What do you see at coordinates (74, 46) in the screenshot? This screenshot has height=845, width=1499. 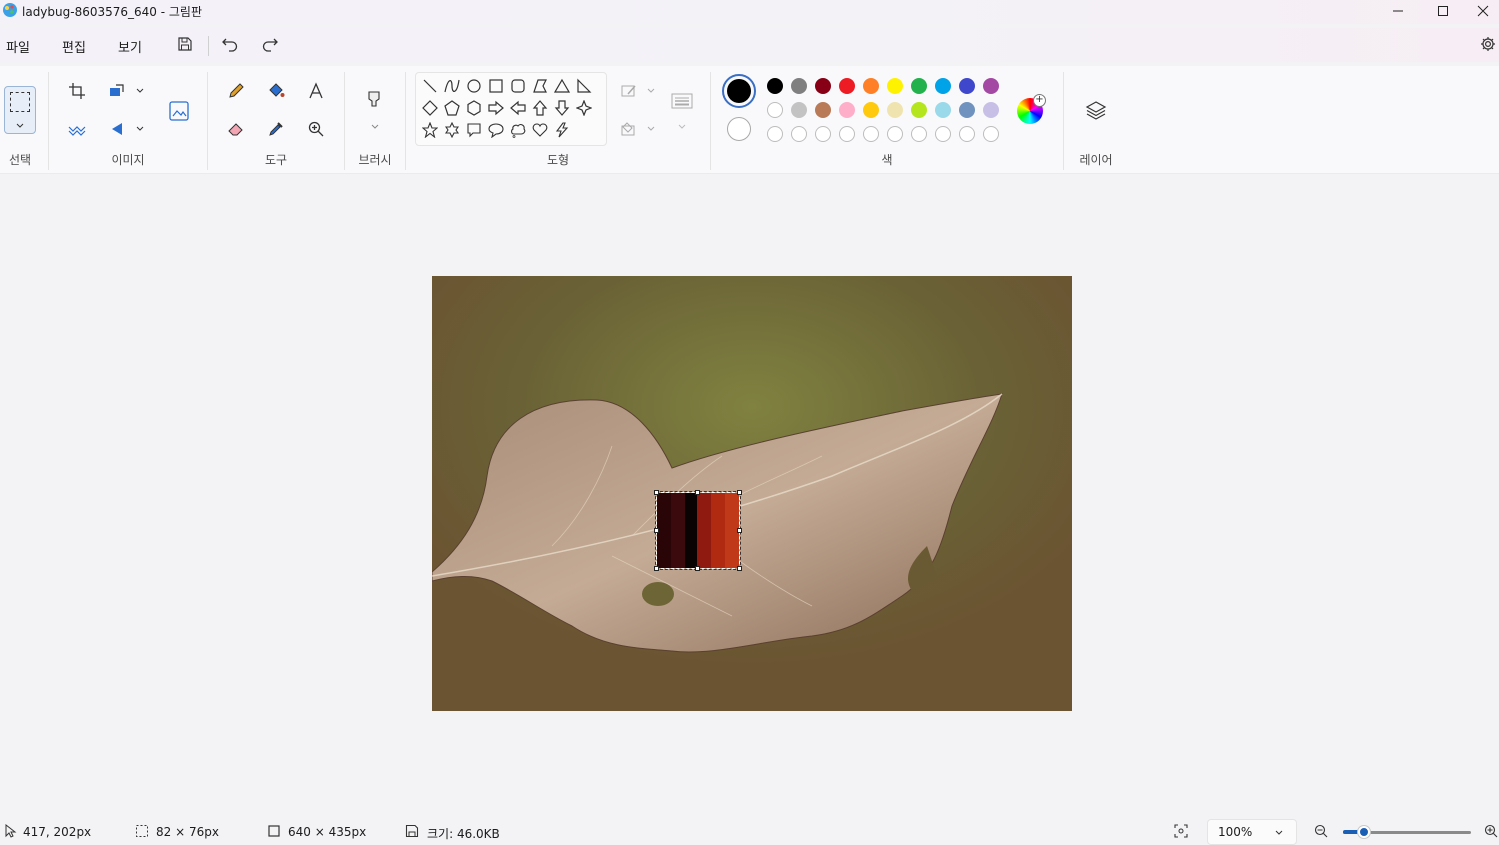 I see `menu-edit: 편집` at bounding box center [74, 46].